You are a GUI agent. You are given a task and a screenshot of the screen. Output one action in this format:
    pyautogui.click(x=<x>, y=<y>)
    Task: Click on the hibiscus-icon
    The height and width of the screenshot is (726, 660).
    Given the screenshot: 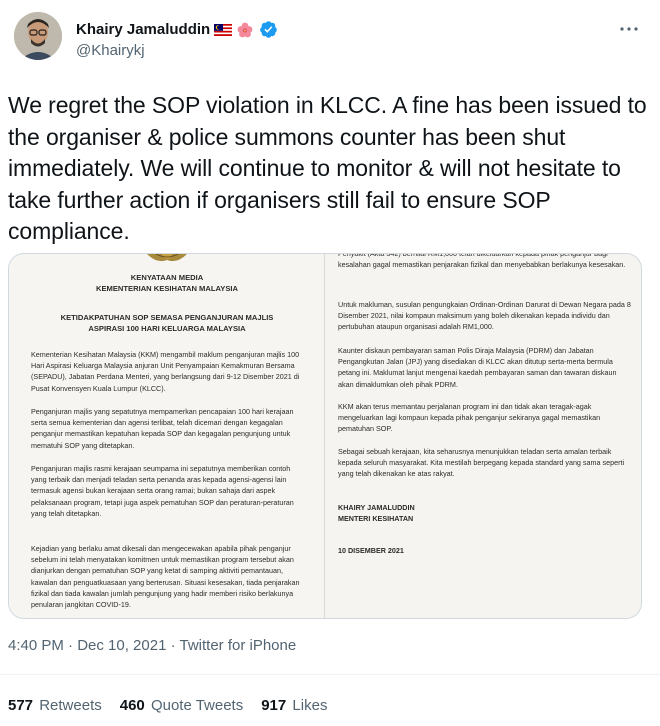 What is the action you would take?
    pyautogui.click(x=245, y=29)
    